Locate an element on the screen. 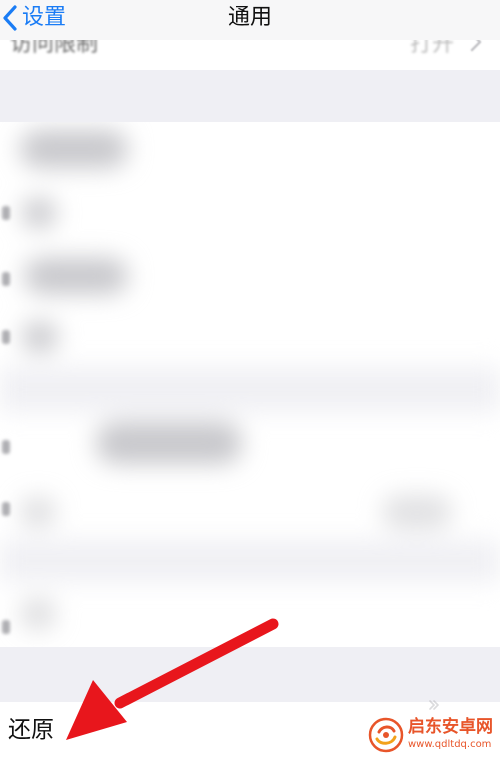  back-button-label: 设置 is located at coordinates (44, 17).